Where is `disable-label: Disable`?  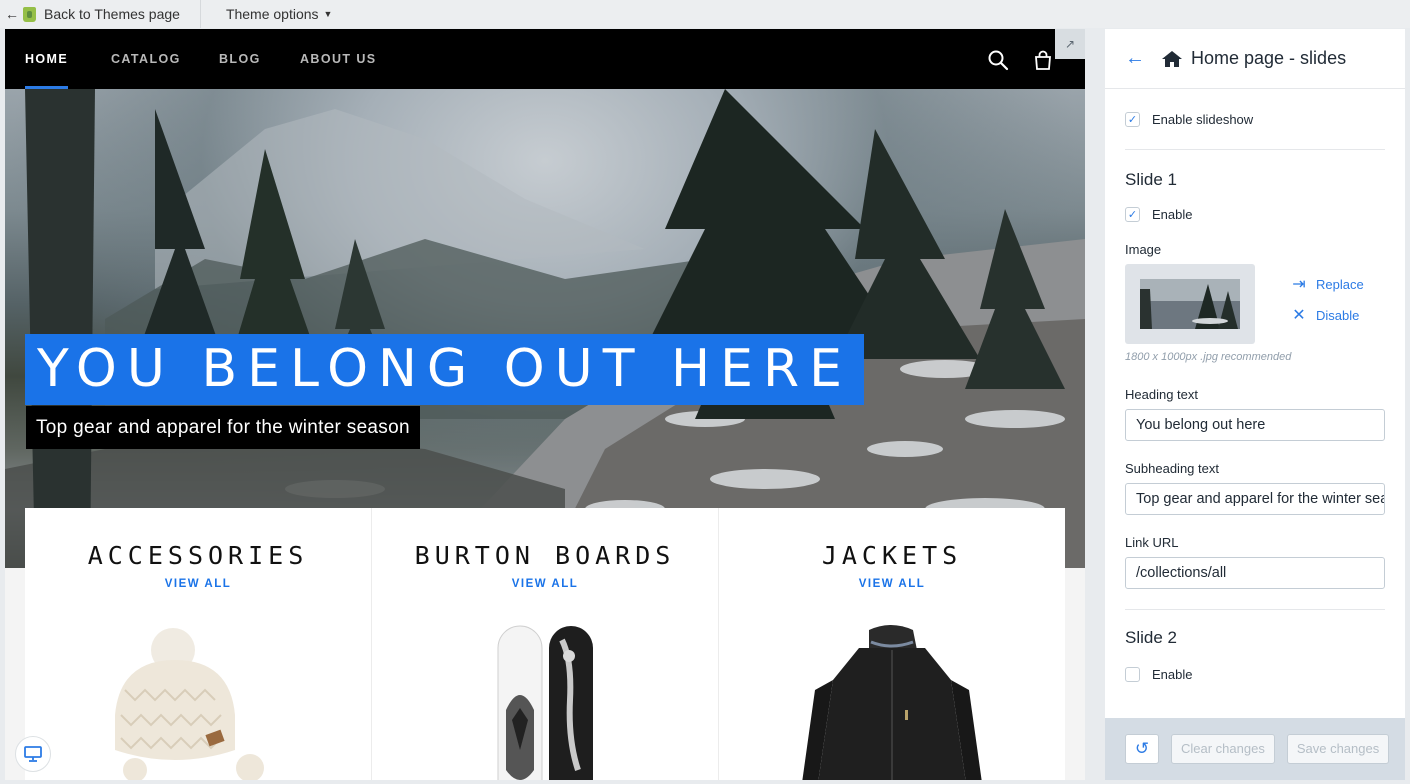 disable-label: Disable is located at coordinates (1338, 315).